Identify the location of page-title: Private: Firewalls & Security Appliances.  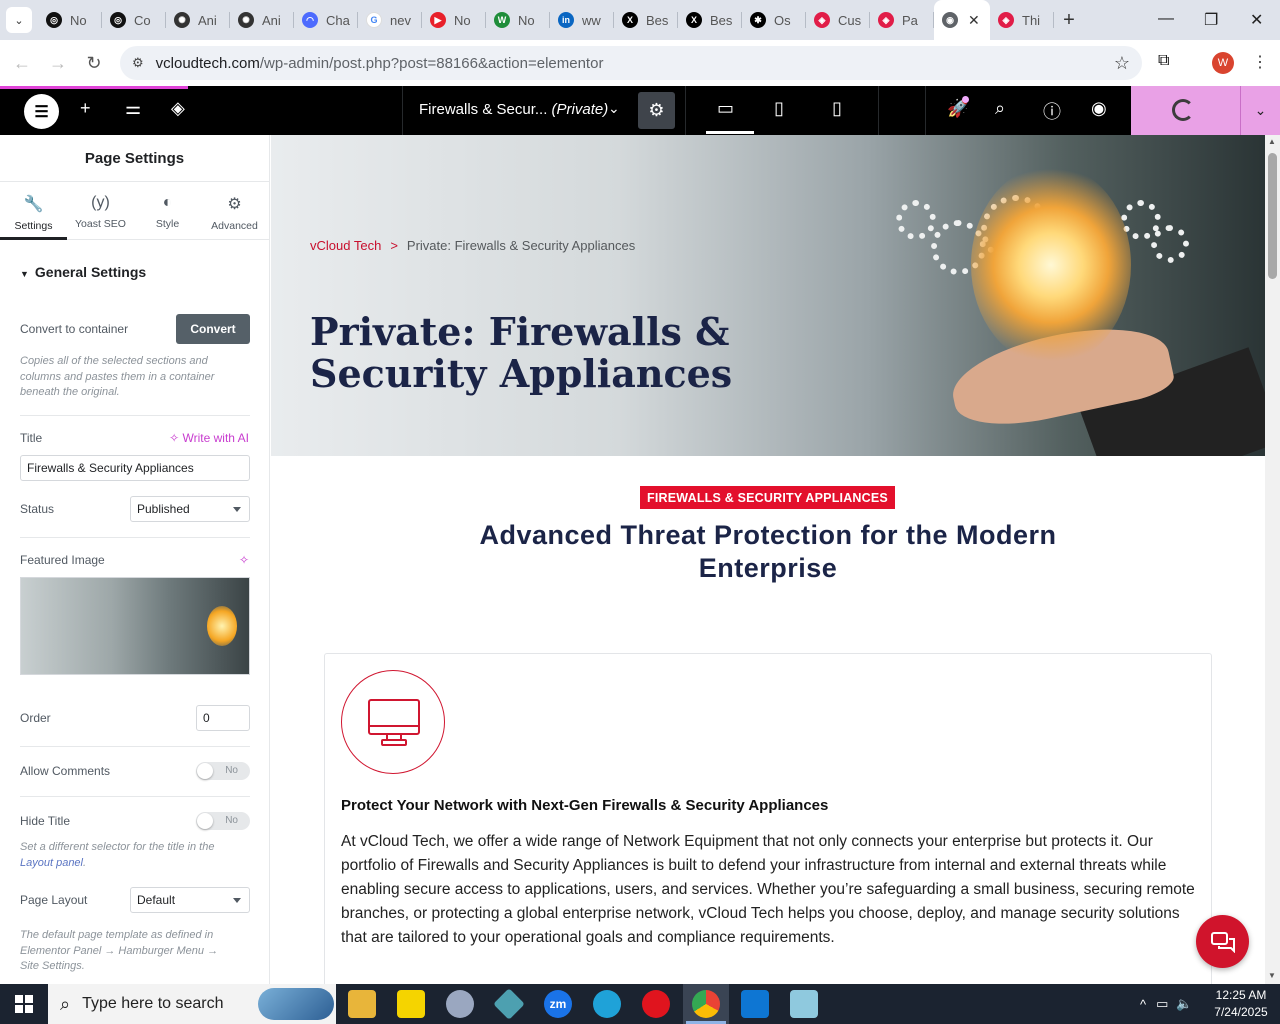
(521, 352).